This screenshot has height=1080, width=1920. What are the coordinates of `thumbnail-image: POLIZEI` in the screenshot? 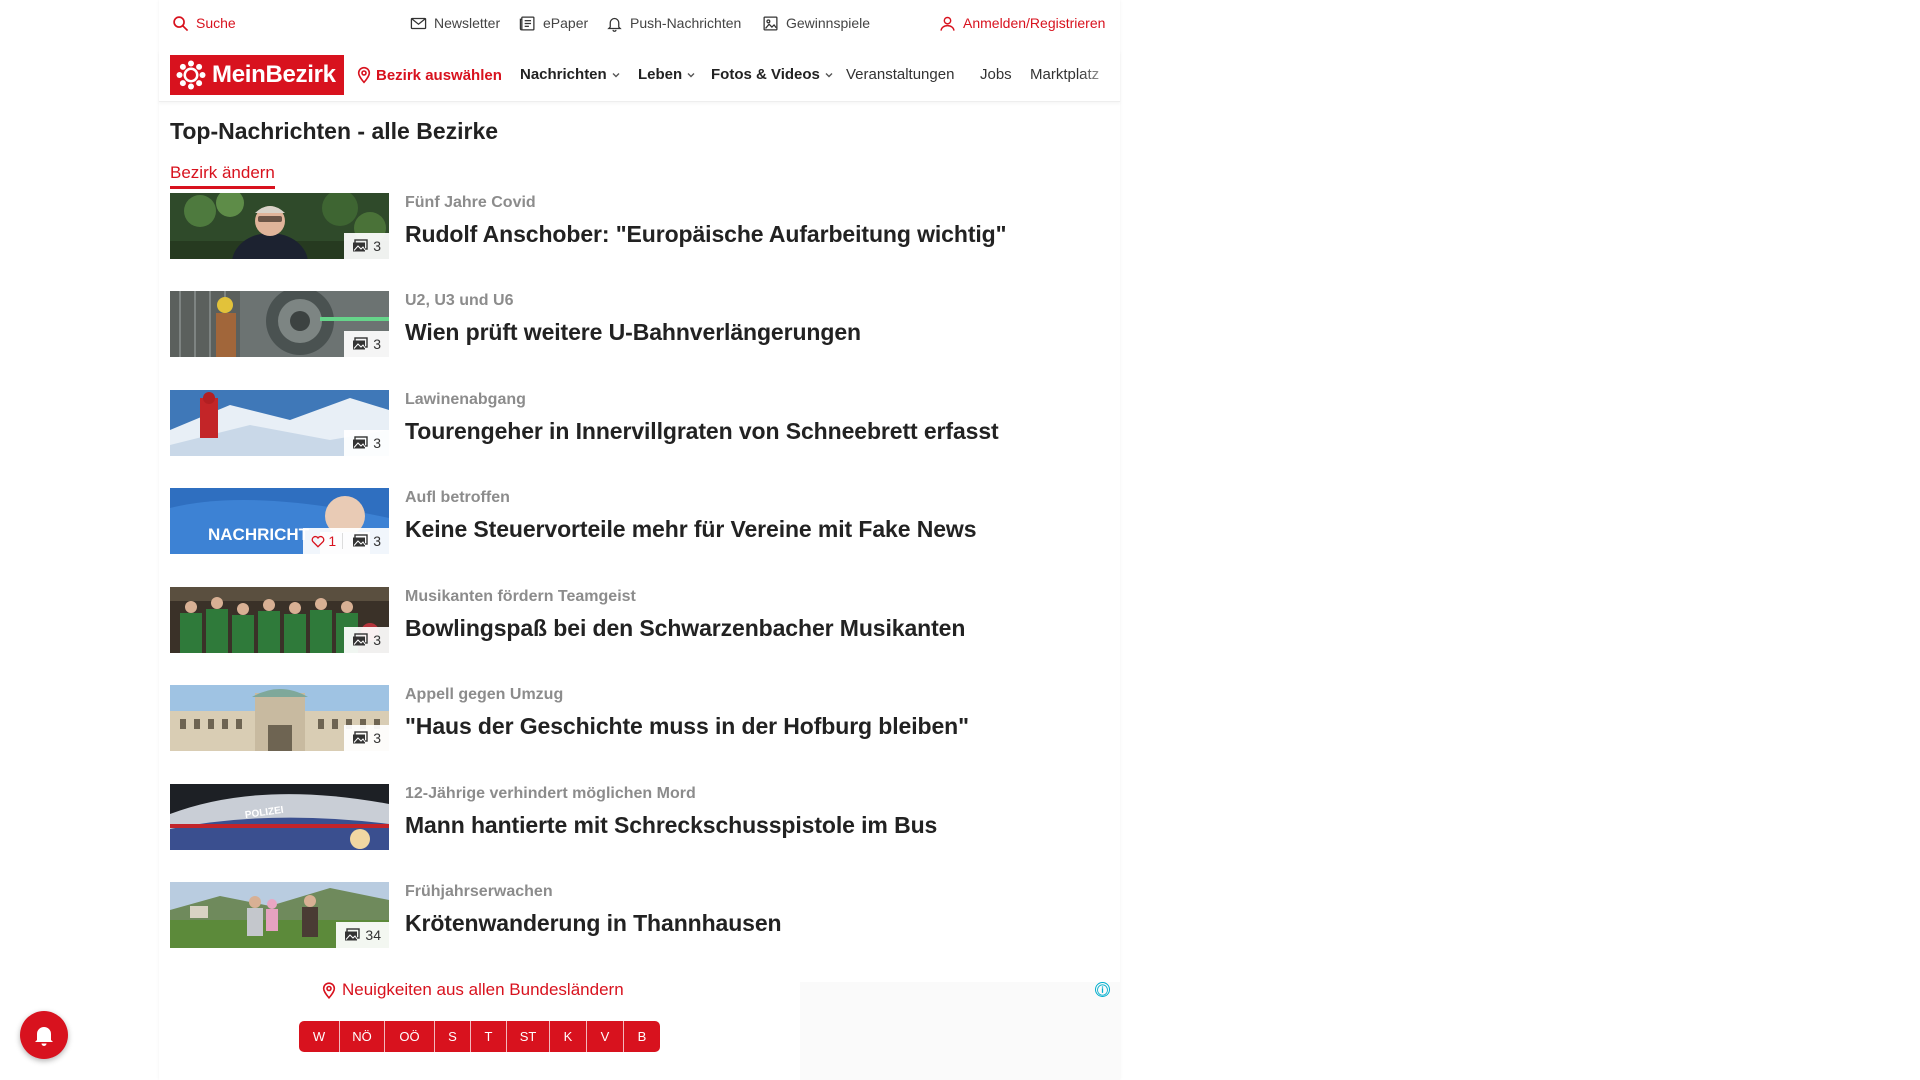 It's located at (279, 817).